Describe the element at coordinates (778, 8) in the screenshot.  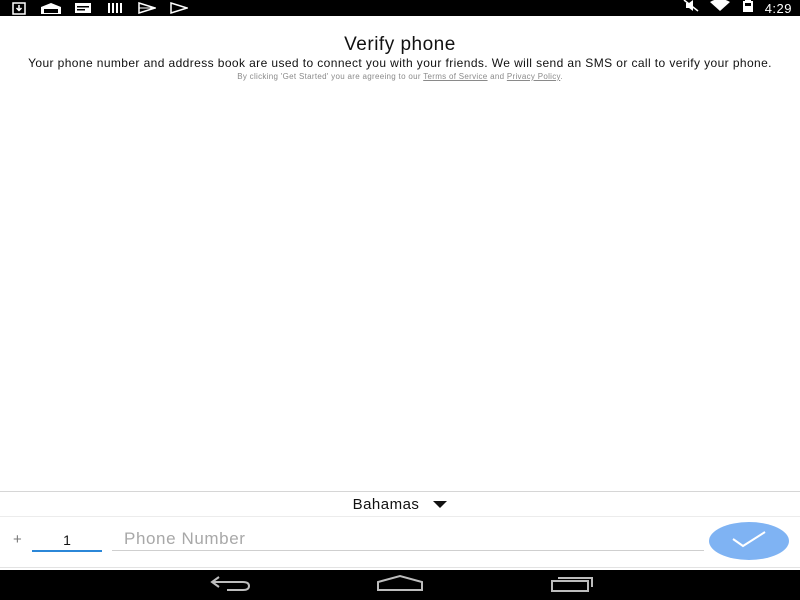
I see `status-time: 4:29` at that location.